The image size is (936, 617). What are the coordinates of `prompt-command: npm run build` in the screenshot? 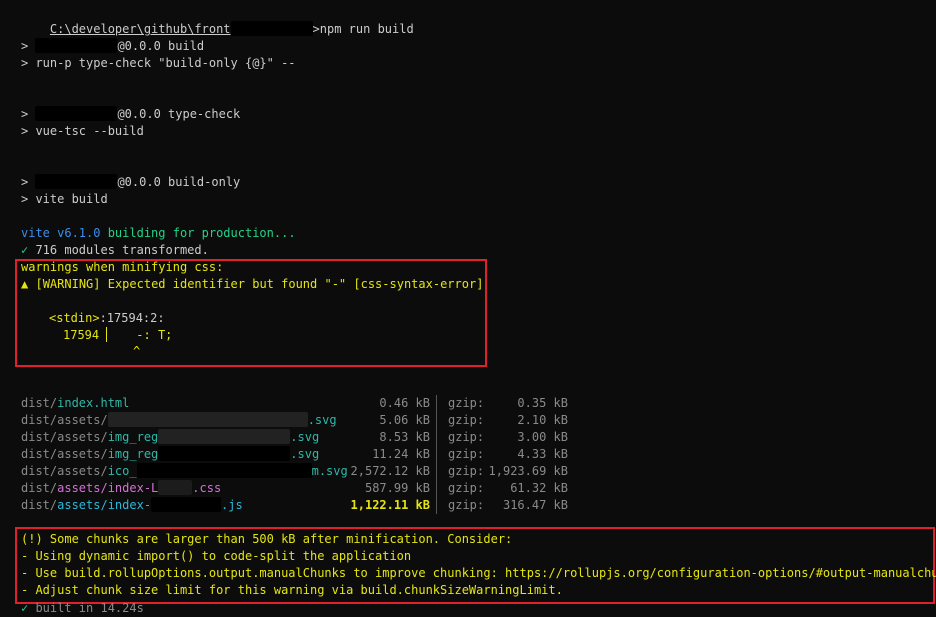 It's located at (366, 29).